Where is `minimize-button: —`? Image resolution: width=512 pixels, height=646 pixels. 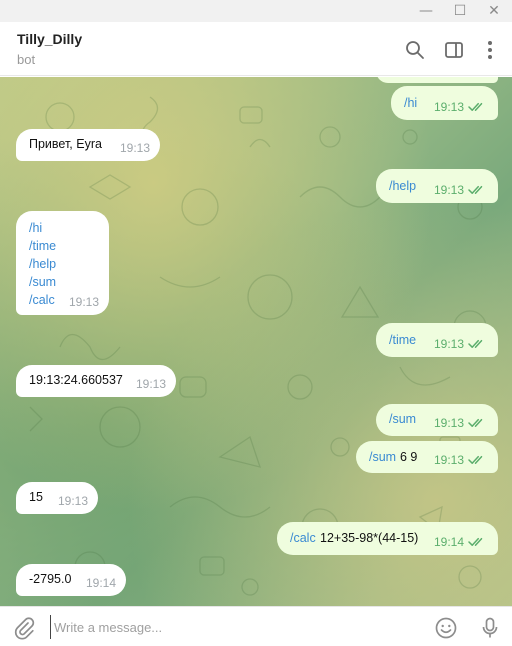
minimize-button: — is located at coordinates (426, 11).